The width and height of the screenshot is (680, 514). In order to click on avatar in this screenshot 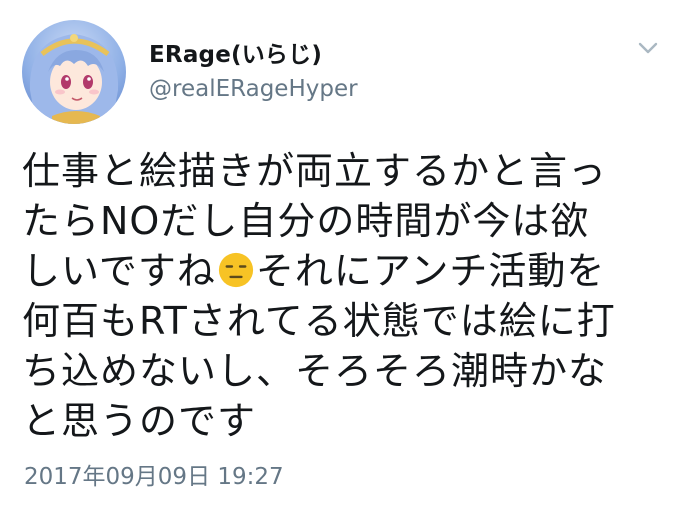, I will do `click(74, 72)`.